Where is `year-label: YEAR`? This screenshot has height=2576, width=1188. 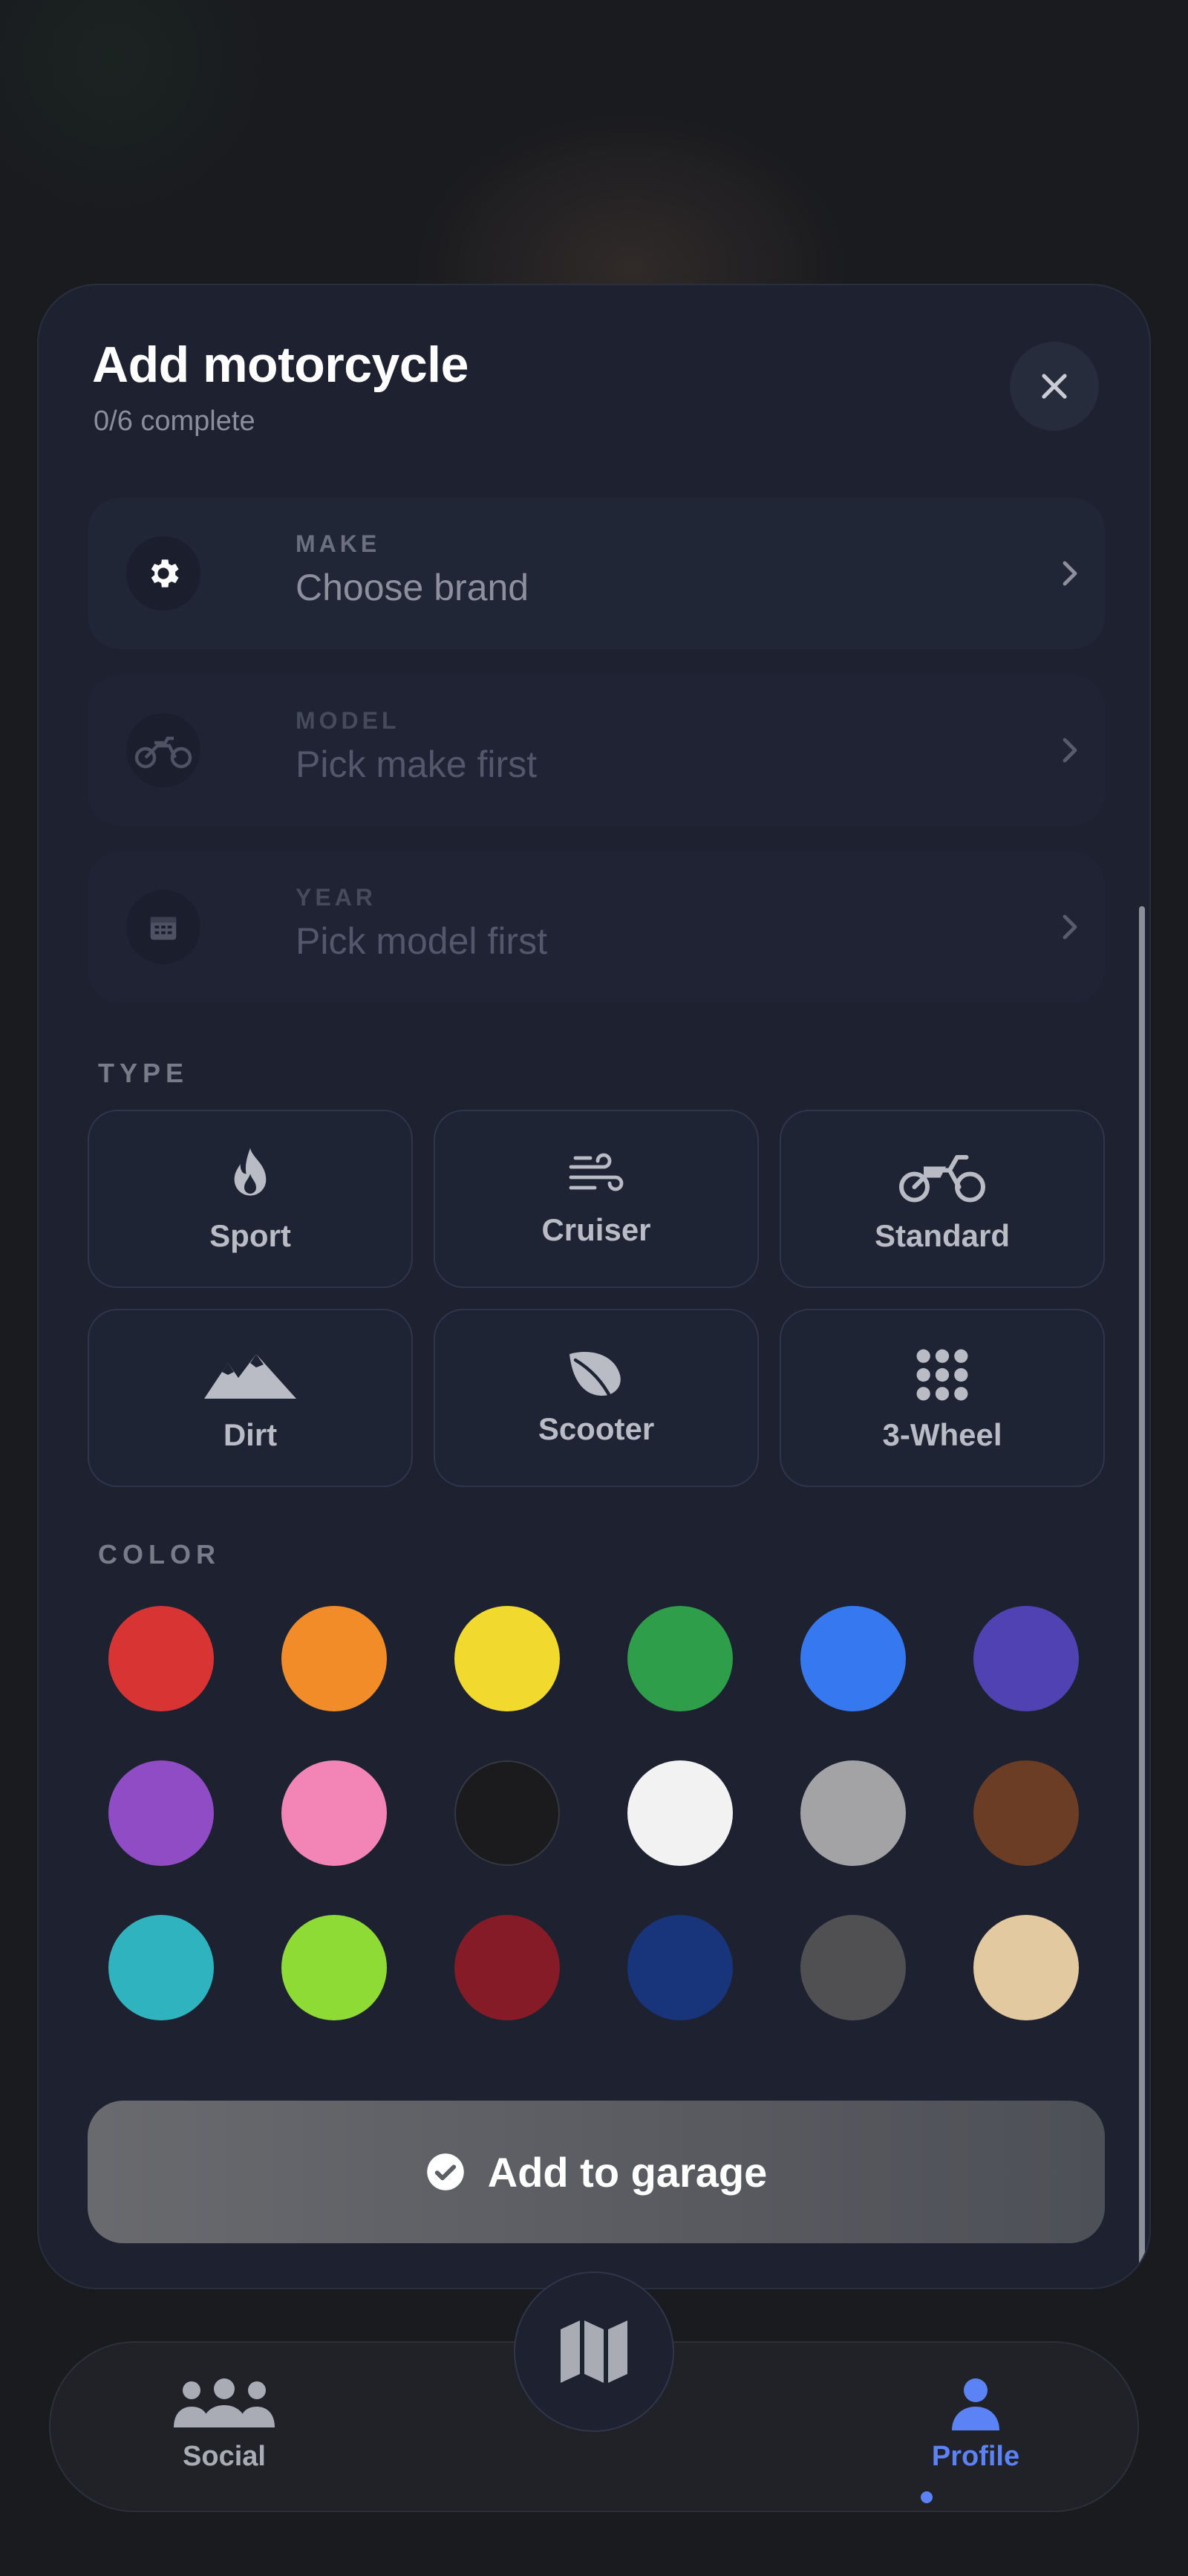
year-label: YEAR is located at coordinates (336, 898).